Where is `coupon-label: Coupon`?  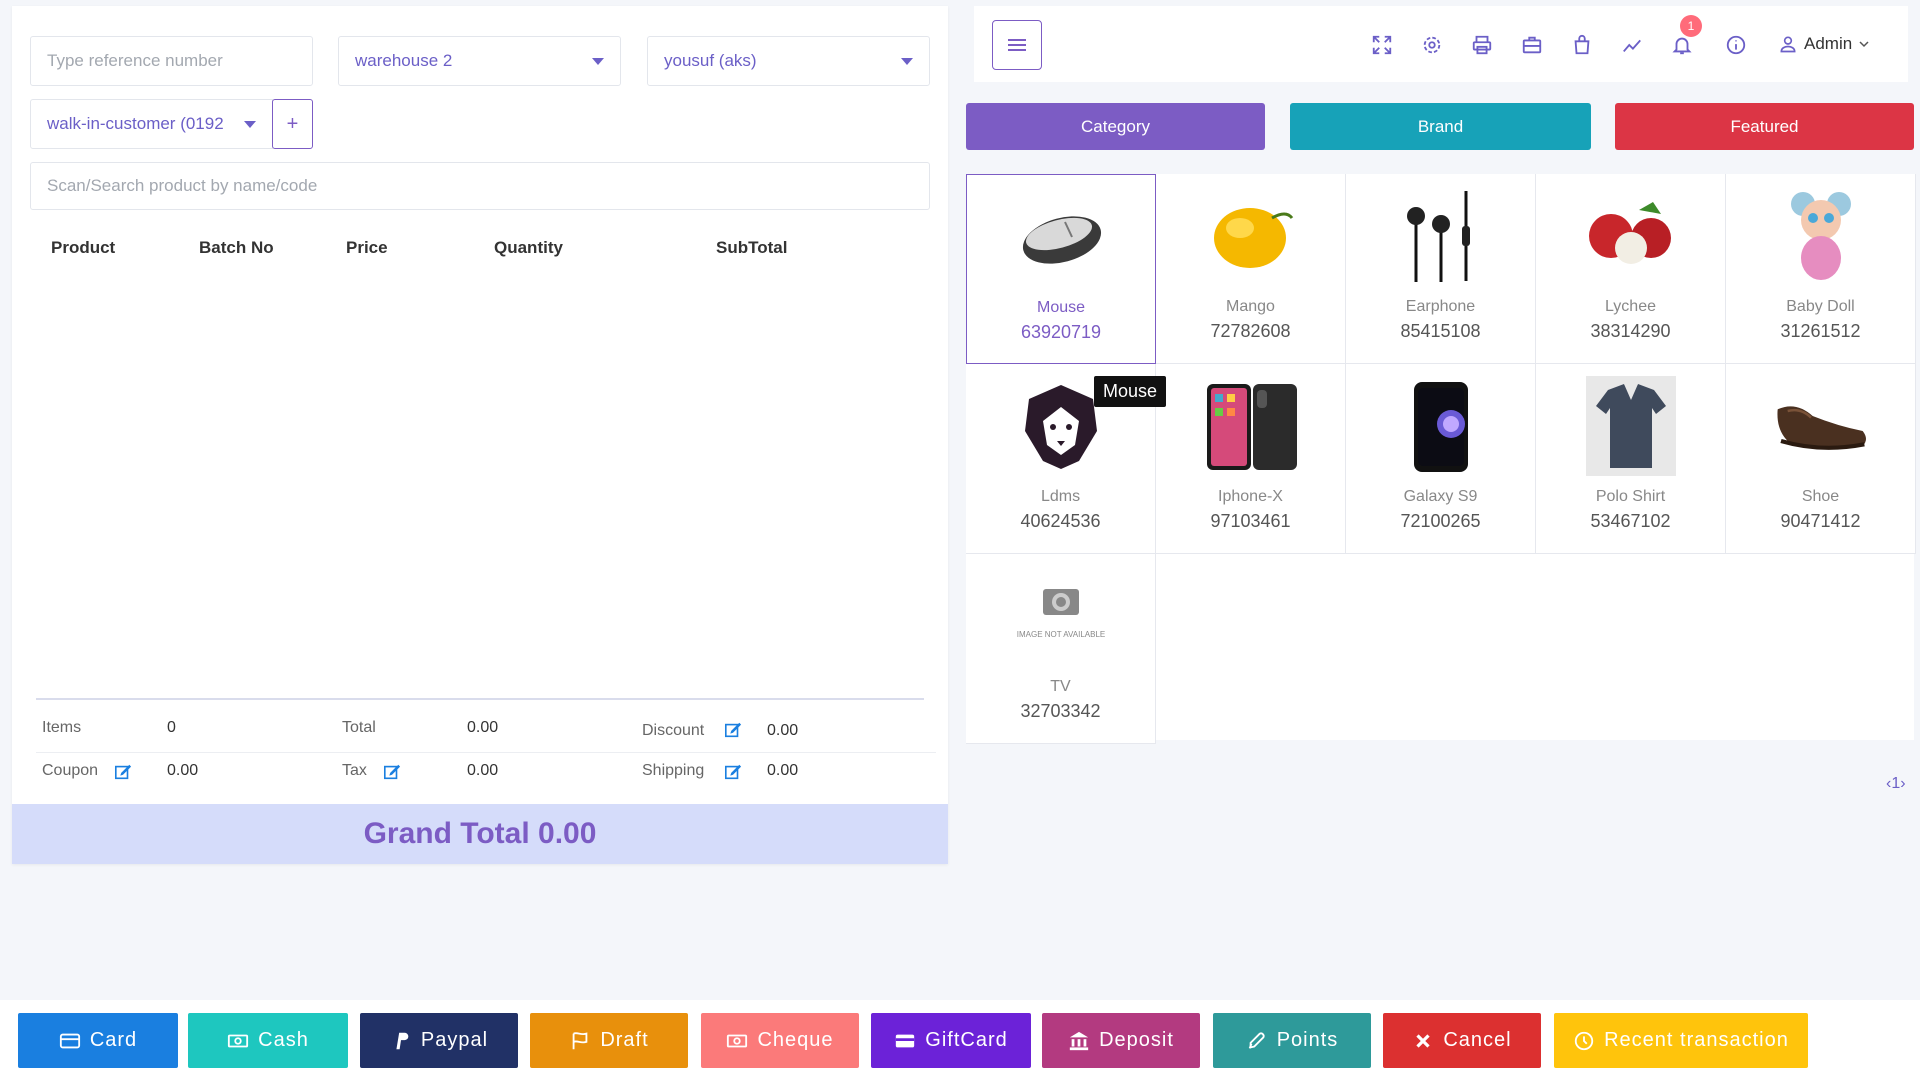 coupon-label: Coupon is located at coordinates (70, 770).